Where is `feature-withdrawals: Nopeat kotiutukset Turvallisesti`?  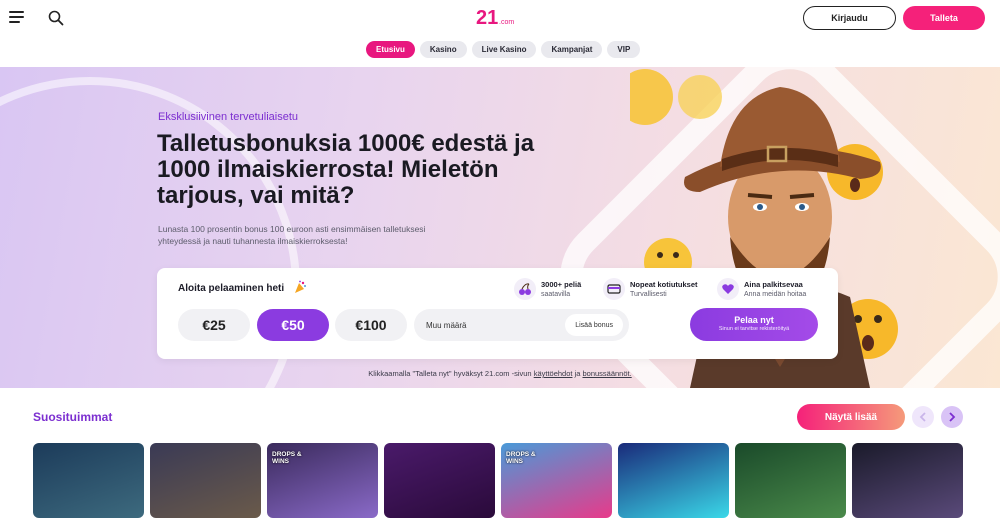
feature-withdrawals: Nopeat kotiutukset Turvallisesti is located at coordinates (650, 289).